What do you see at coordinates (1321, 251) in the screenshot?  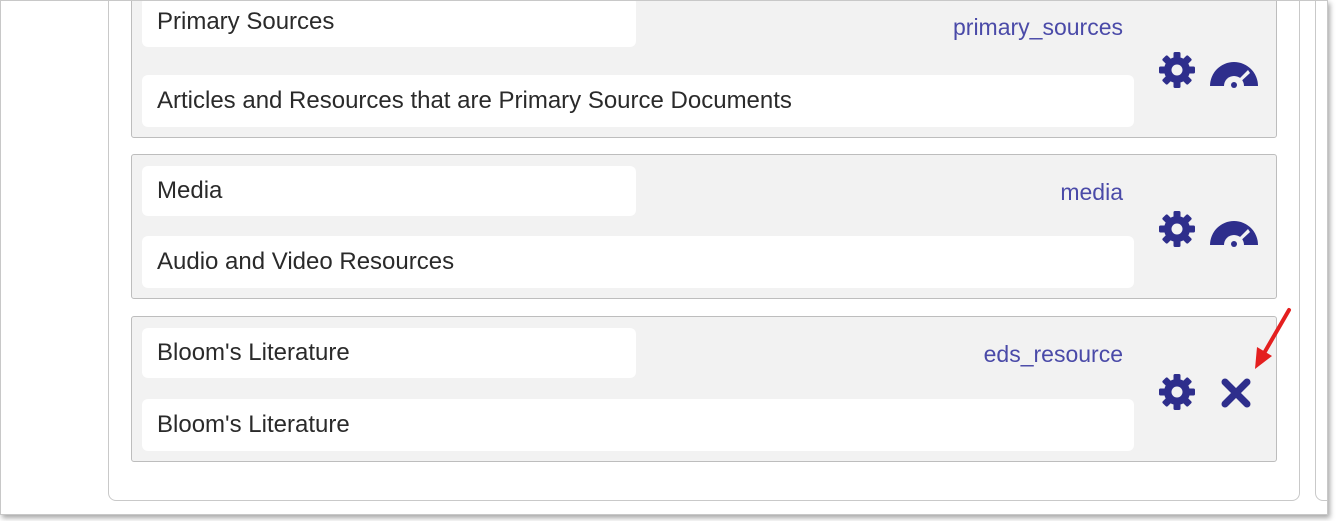 I see `side-panel` at bounding box center [1321, 251].